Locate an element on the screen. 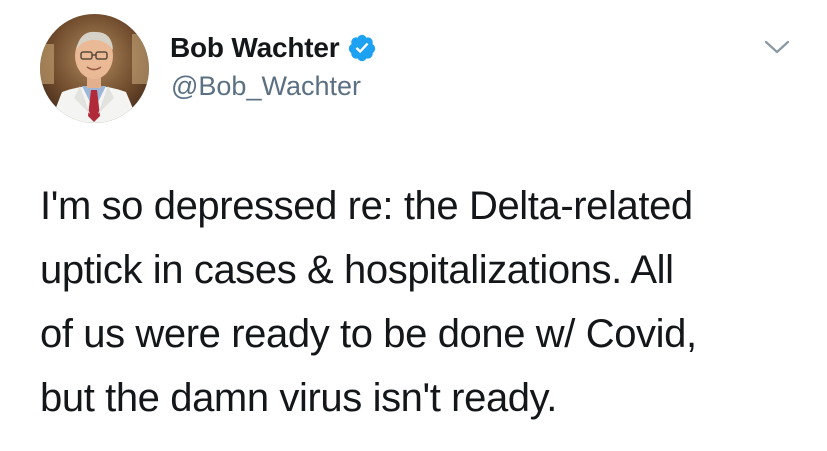 The image size is (827, 451). tweet-text-line: of us were ready to be done w/ Covid, is located at coordinates (368, 334).